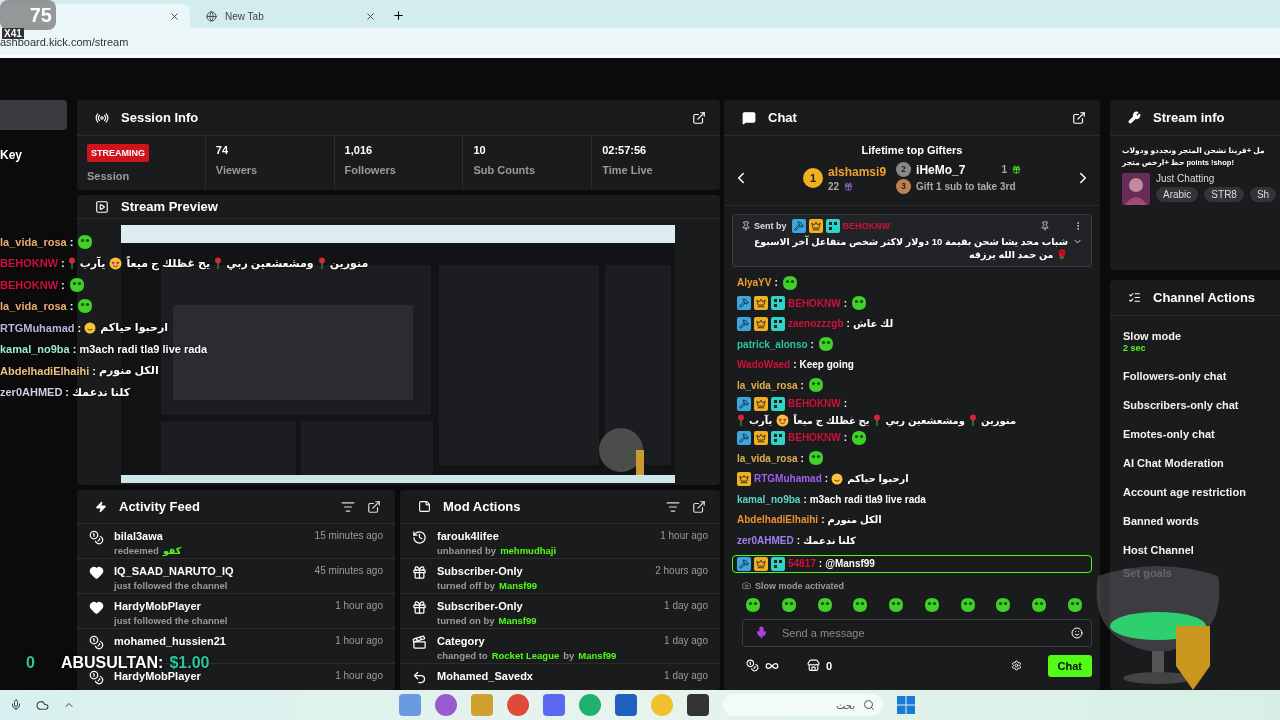 This screenshot has width=1280, height=720. I want to click on channel-action: Banned words, so click(1201, 521).